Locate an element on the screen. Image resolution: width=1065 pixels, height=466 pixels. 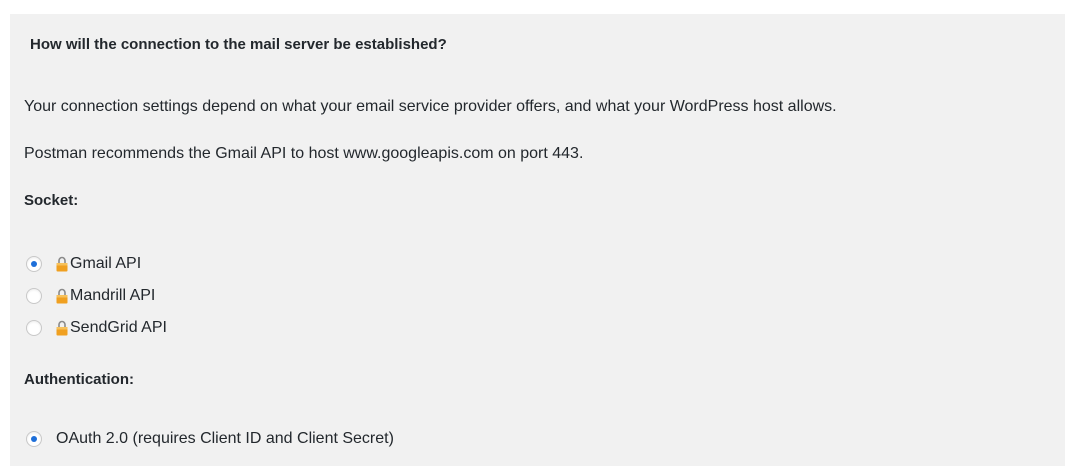
socket-option-gmail-api: Gmail API is located at coordinates (83, 264).